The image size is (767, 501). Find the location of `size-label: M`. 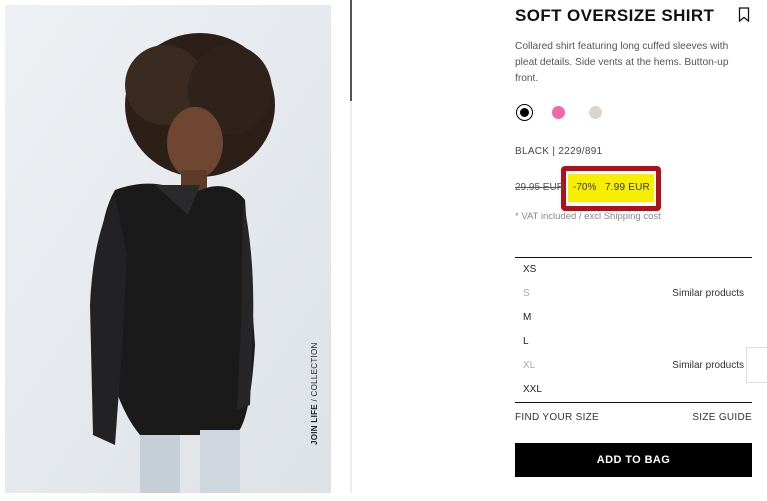

size-label: M is located at coordinates (527, 317).